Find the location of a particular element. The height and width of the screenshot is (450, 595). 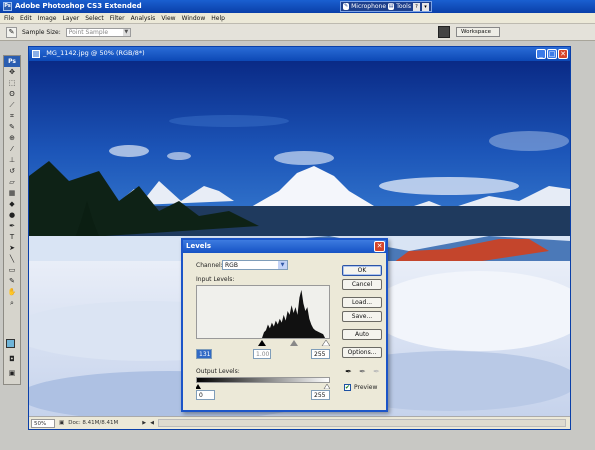

menu-layer: Layer is located at coordinates (70, 18).